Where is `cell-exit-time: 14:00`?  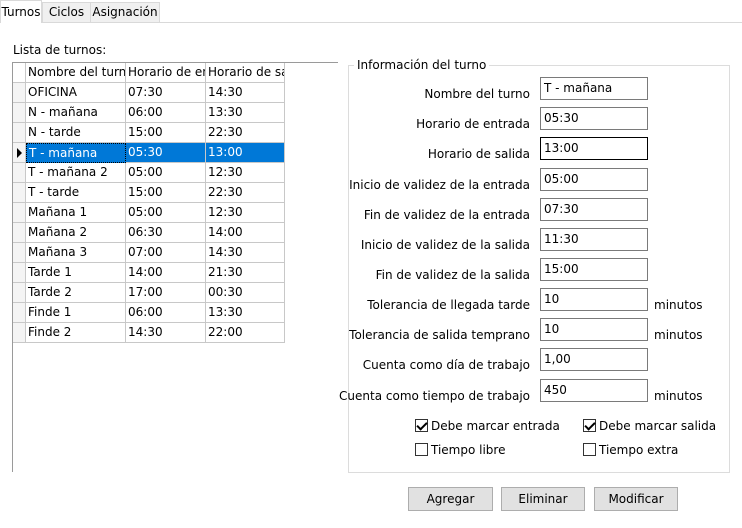 cell-exit-time: 14:00 is located at coordinates (245, 233).